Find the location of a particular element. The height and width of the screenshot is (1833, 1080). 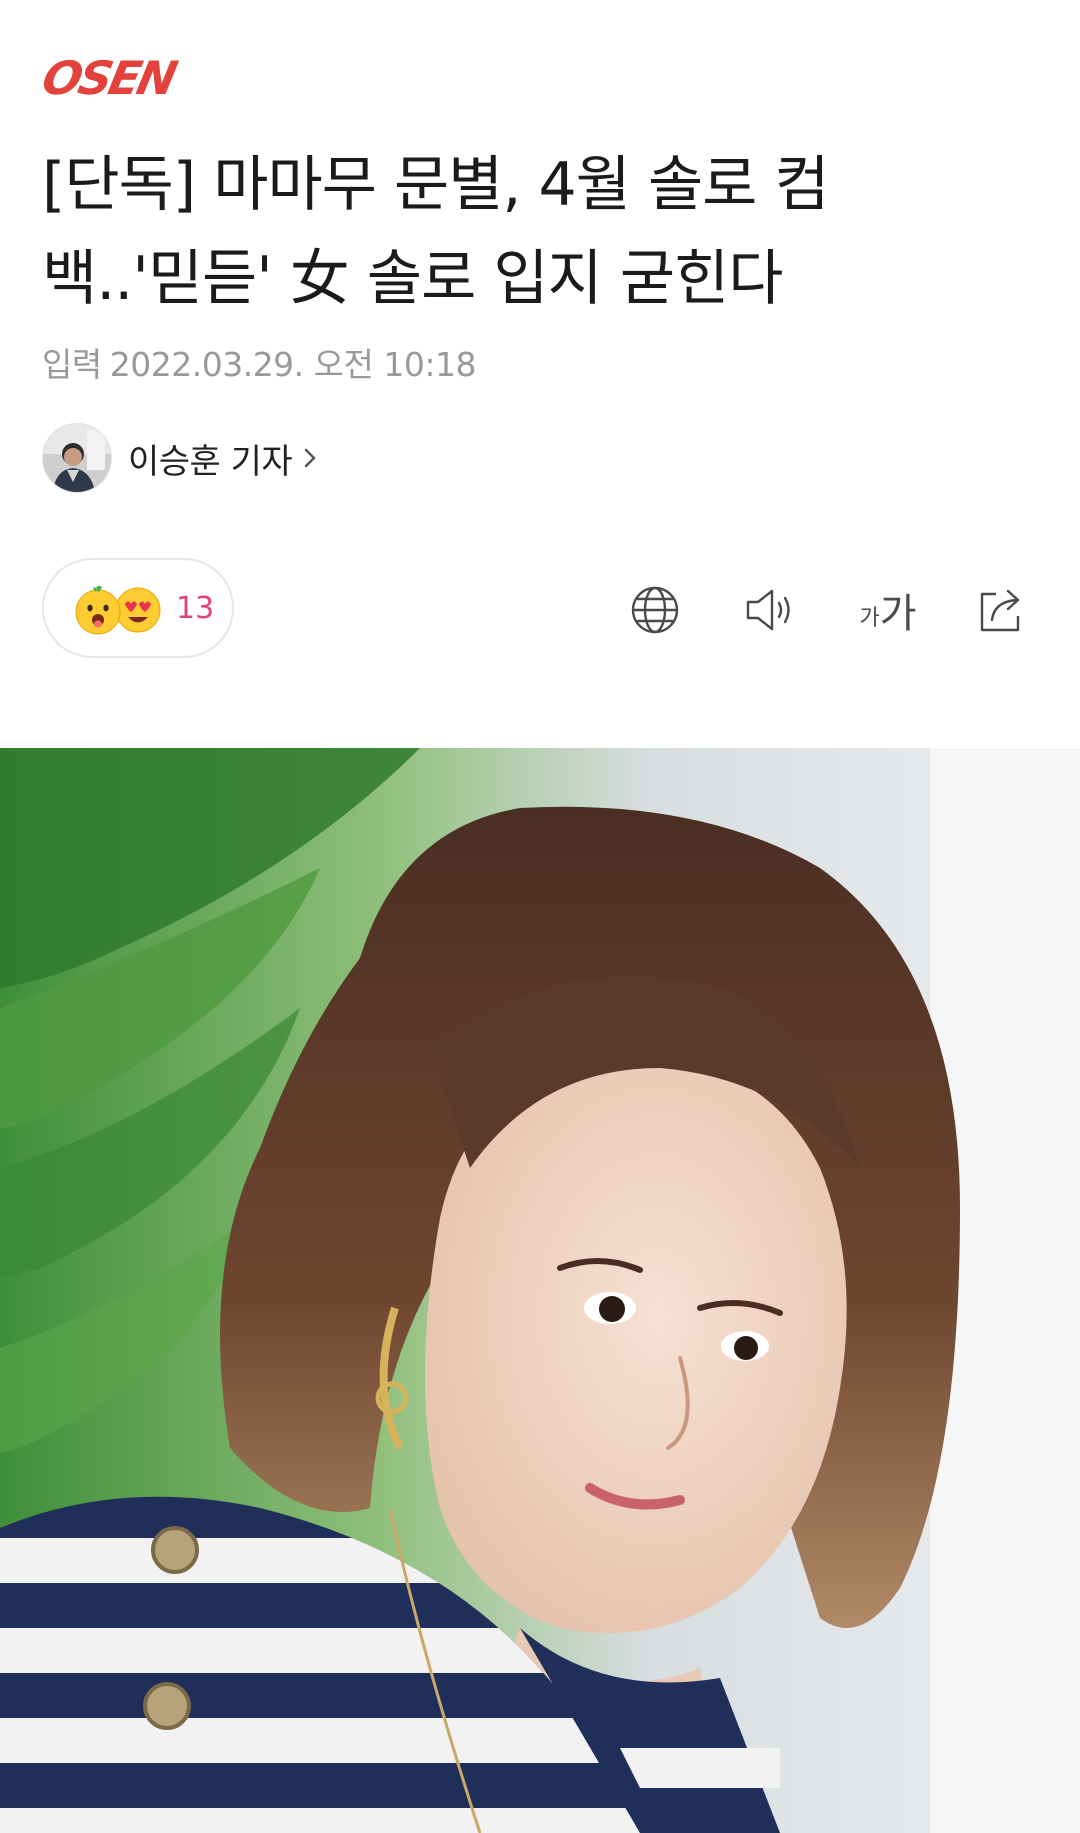

font-size-large-glyph: 가 is located at coordinates (898, 614).